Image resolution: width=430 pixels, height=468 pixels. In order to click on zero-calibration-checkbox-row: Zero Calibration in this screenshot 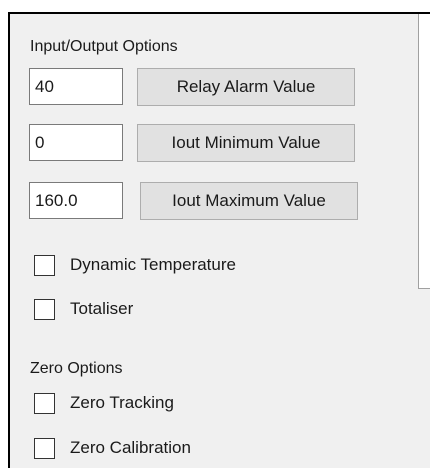, I will do `click(112, 448)`.